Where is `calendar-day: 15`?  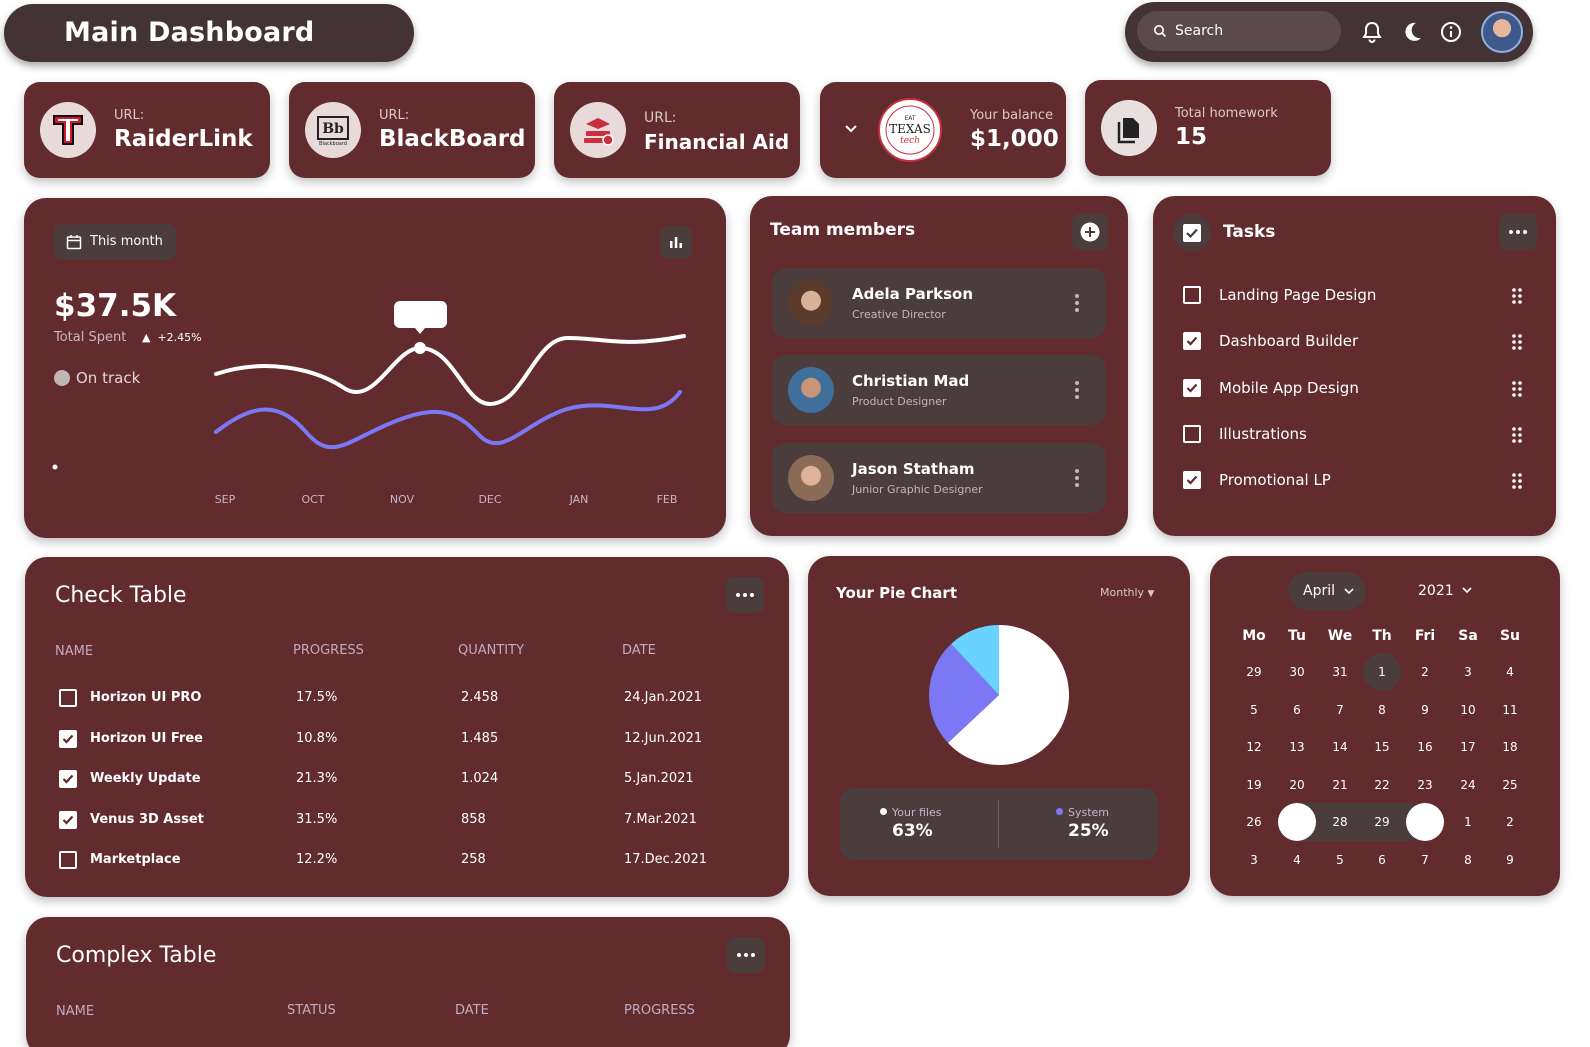 calendar-day: 15 is located at coordinates (1382, 747).